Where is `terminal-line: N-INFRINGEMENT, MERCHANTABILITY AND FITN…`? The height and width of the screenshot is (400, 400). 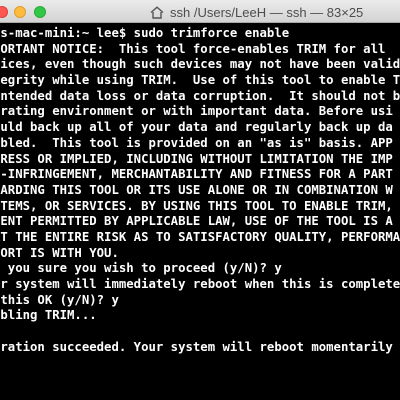 terminal-line: N-INFRINGEMENT, MERCHANTABILITY AND FITN… is located at coordinates (196, 174).